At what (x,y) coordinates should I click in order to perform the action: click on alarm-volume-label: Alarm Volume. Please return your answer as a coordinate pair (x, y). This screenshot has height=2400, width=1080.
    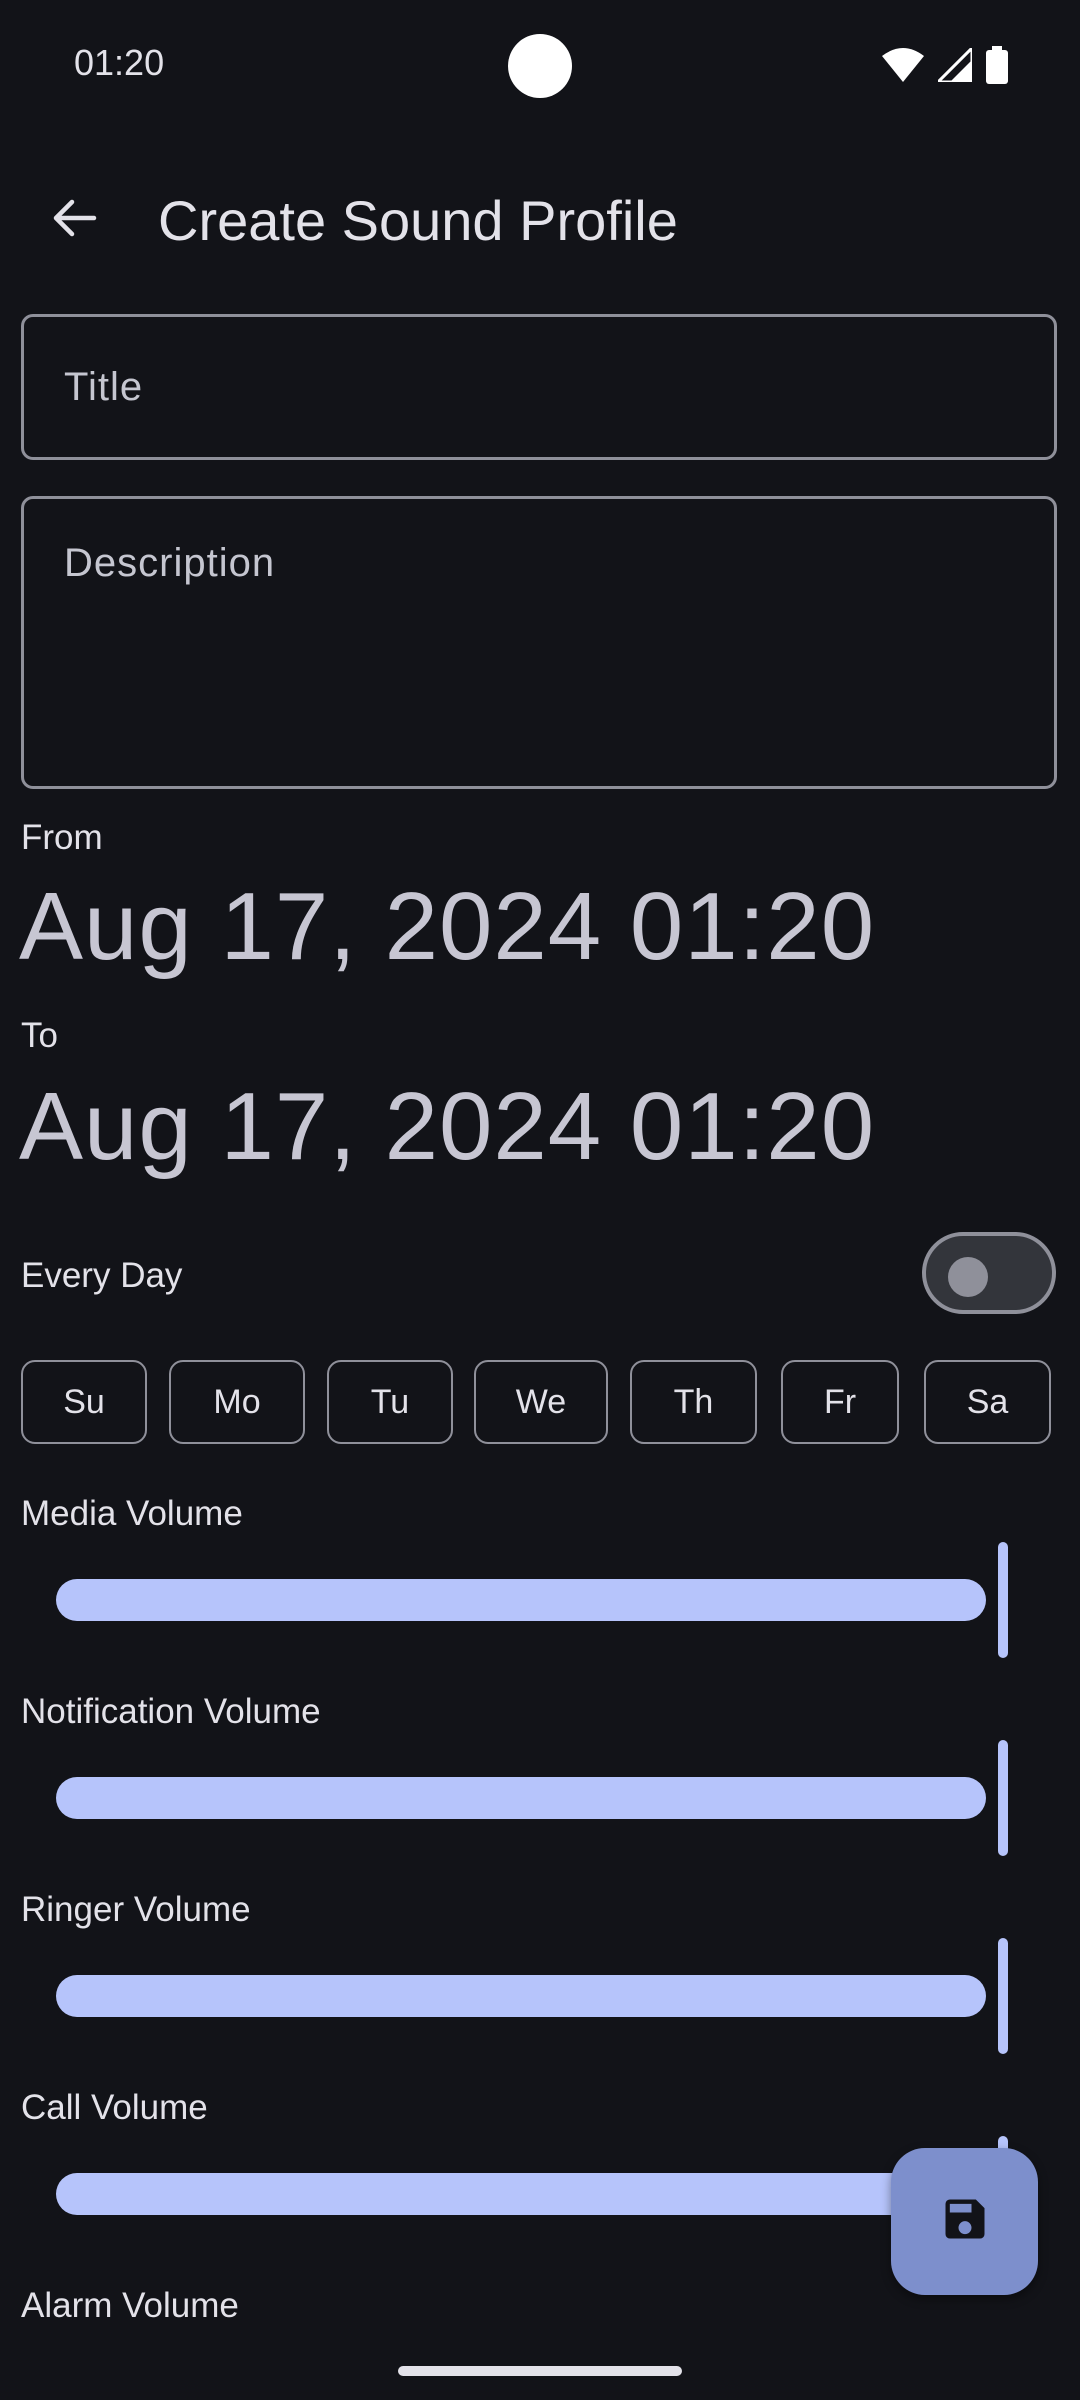
    Looking at the image, I should click on (130, 2305).